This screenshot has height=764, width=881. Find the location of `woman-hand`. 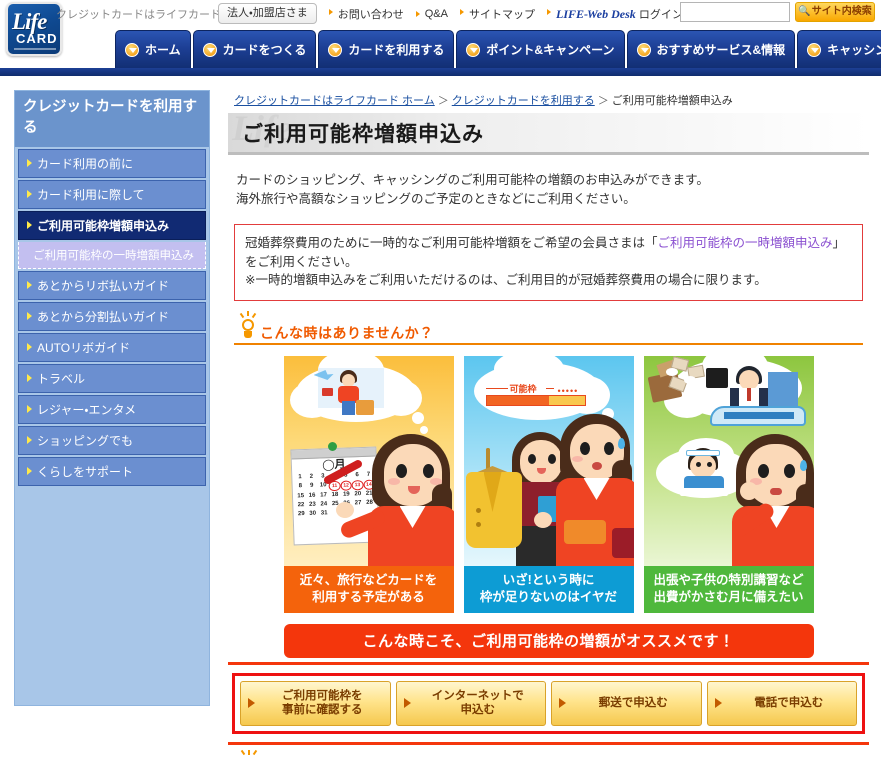

woman-hand is located at coordinates (344, 510).